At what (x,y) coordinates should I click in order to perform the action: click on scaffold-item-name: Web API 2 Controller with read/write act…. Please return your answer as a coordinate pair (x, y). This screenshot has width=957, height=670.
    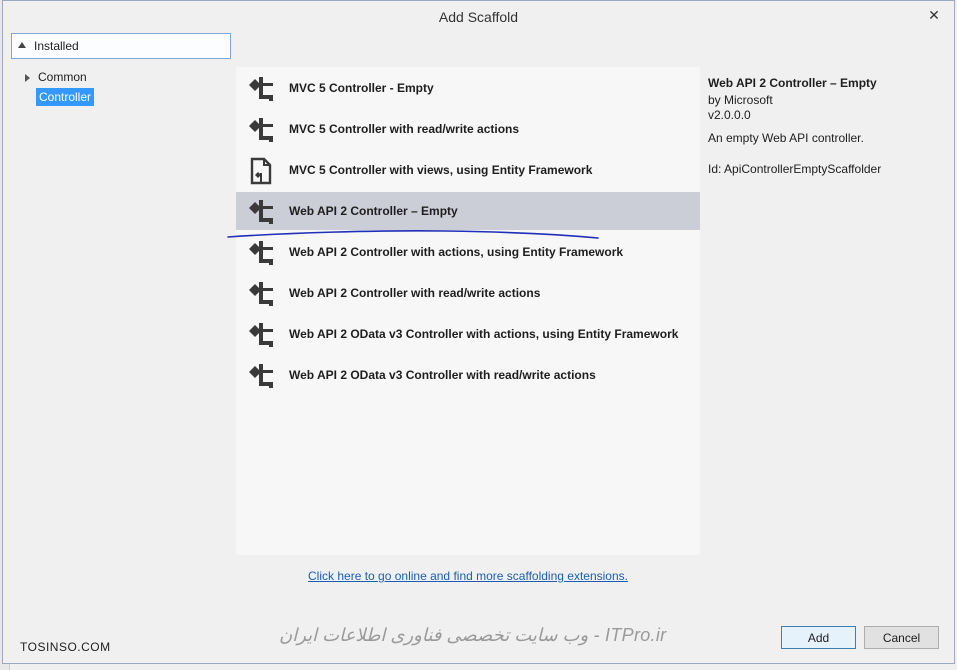
    Looking at the image, I should click on (415, 293).